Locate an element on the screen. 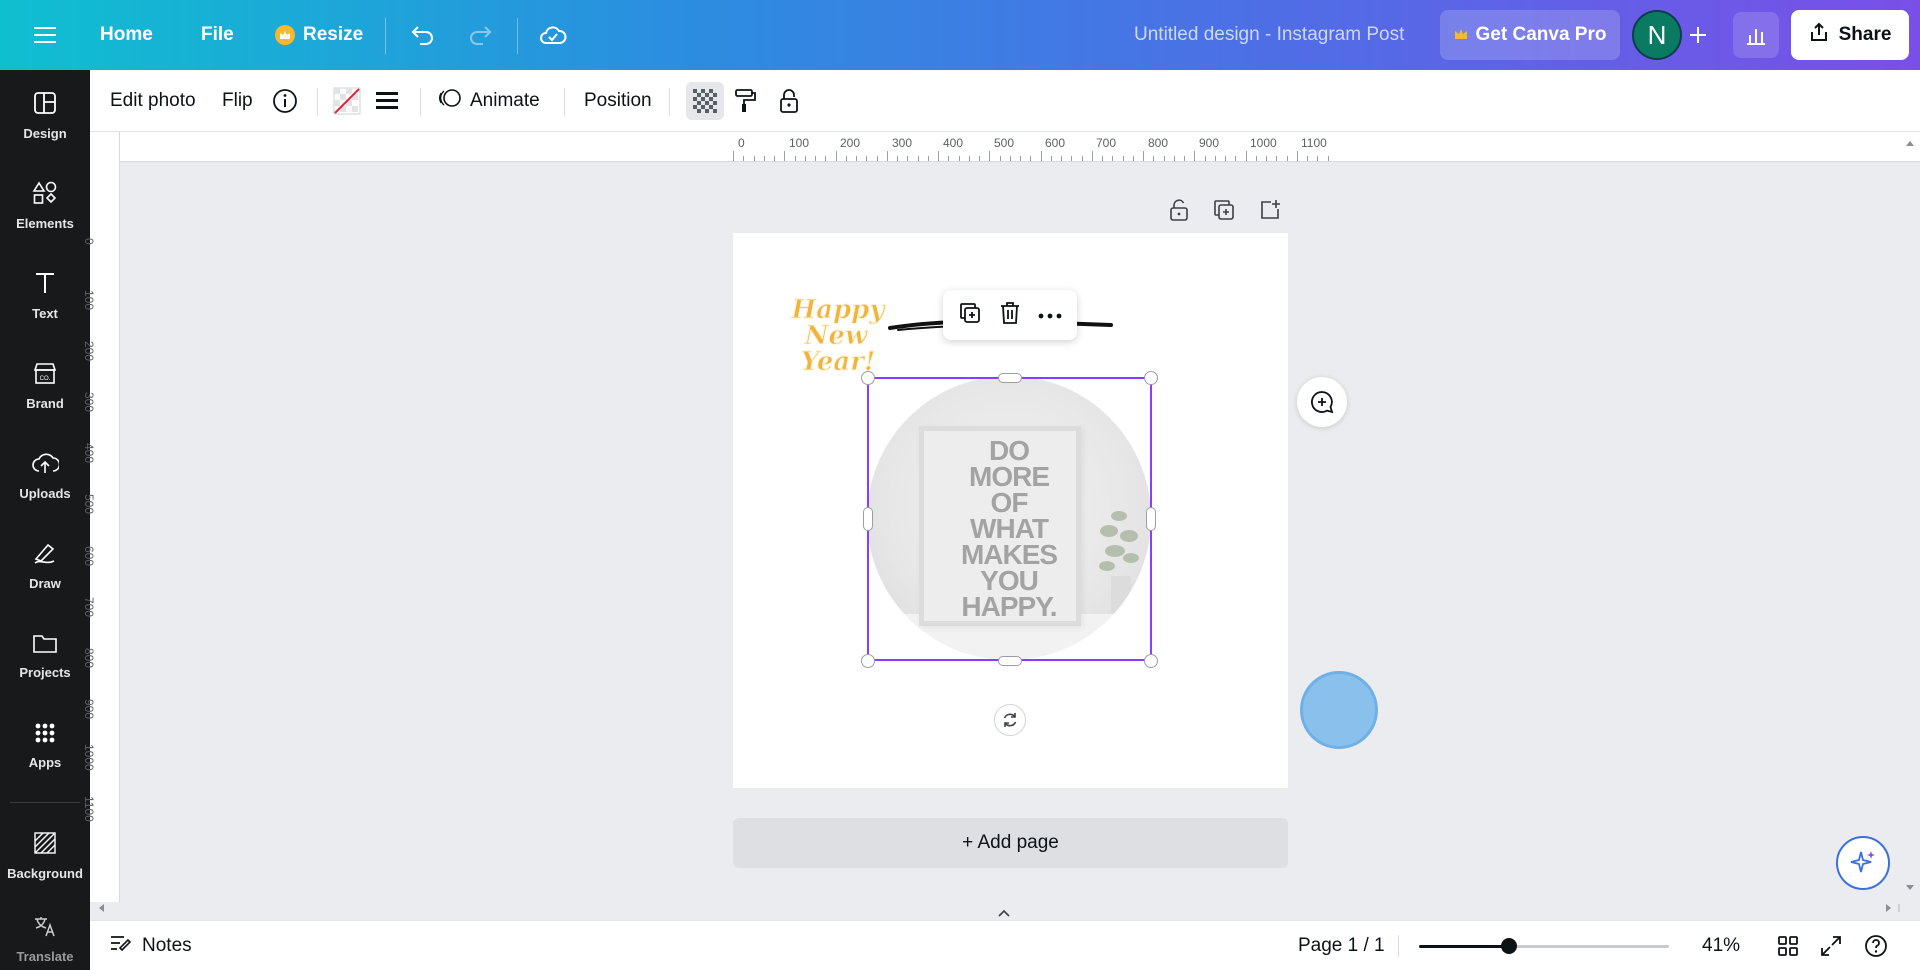 The height and width of the screenshot is (970, 1920). file-menu-button: File is located at coordinates (217, 35).